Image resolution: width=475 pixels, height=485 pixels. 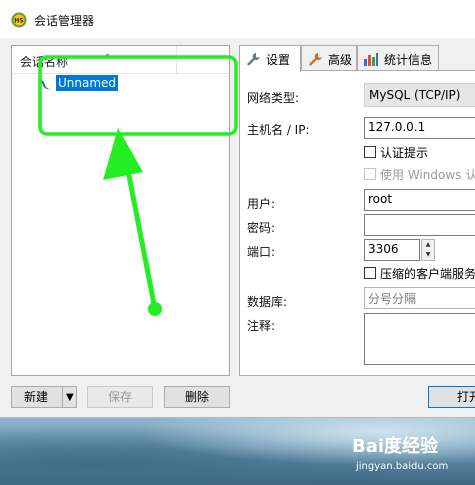 I want to click on stepper-down-icon: ▼, so click(x=428, y=255).